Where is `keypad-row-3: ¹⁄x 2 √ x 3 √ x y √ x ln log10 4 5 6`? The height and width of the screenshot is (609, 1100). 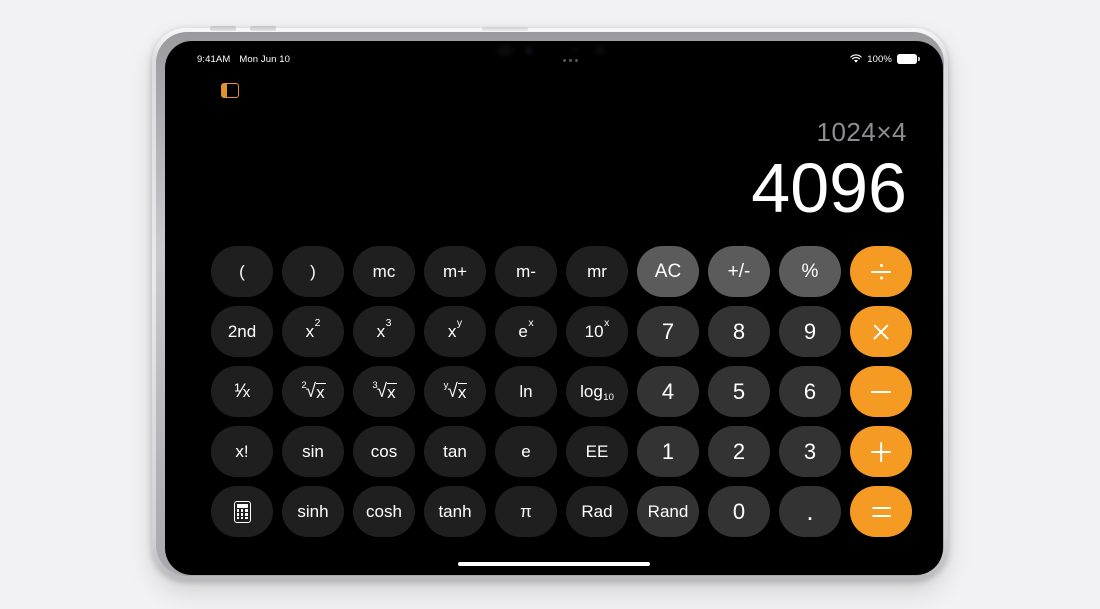 keypad-row-3: ¹⁄x 2 √ x 3 √ x y √ x ln log10 4 5 6 is located at coordinates (561, 391).